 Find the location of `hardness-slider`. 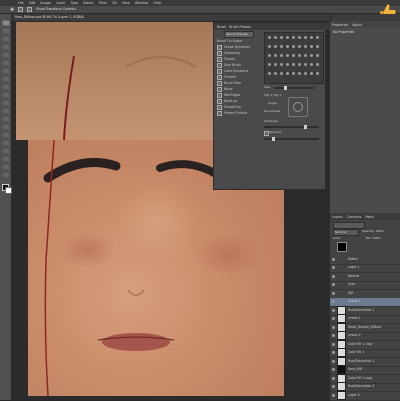

hardness-slider is located at coordinates (291, 127).